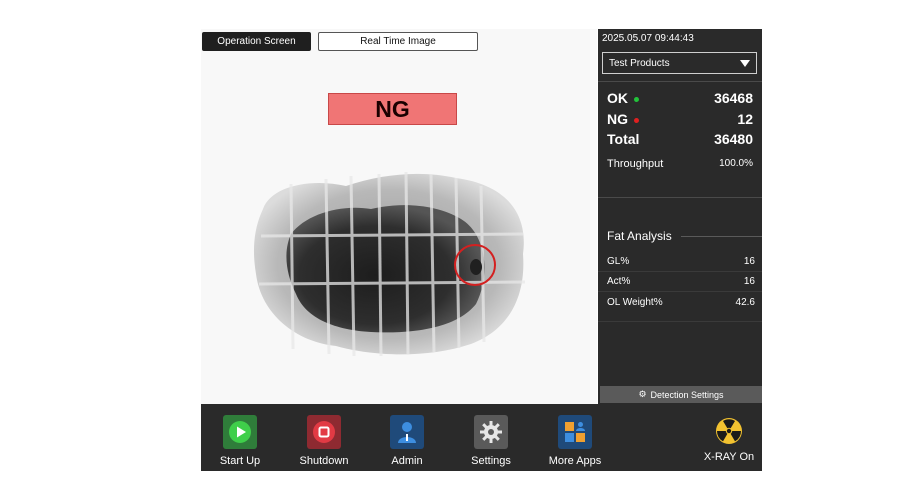 This screenshot has height=500, width=900. I want to click on result-banner: NG, so click(392, 109).